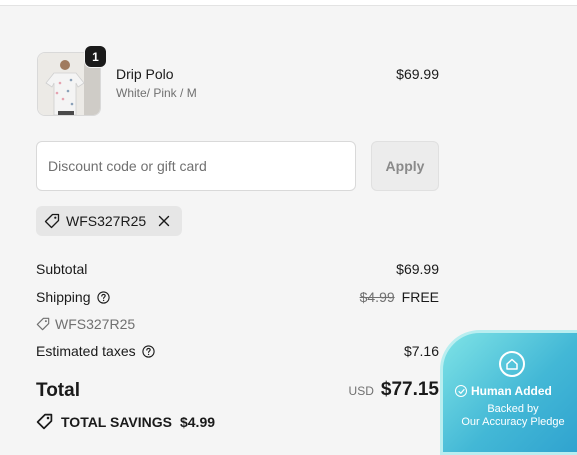 This screenshot has width=577, height=455. I want to click on pledge-title-text: Human Added, so click(511, 391).